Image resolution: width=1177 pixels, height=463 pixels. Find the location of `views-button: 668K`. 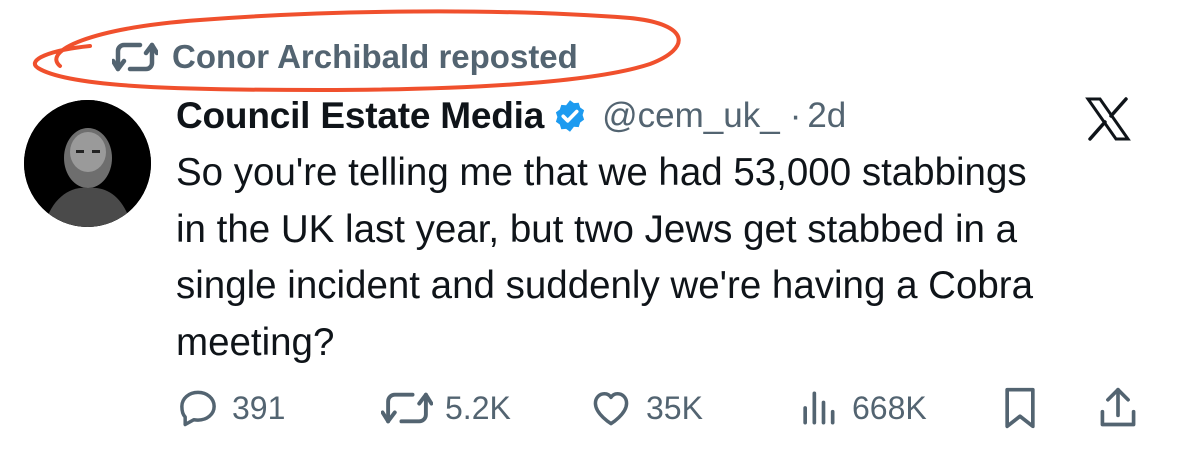

views-button: 668K is located at coordinates (861, 408).